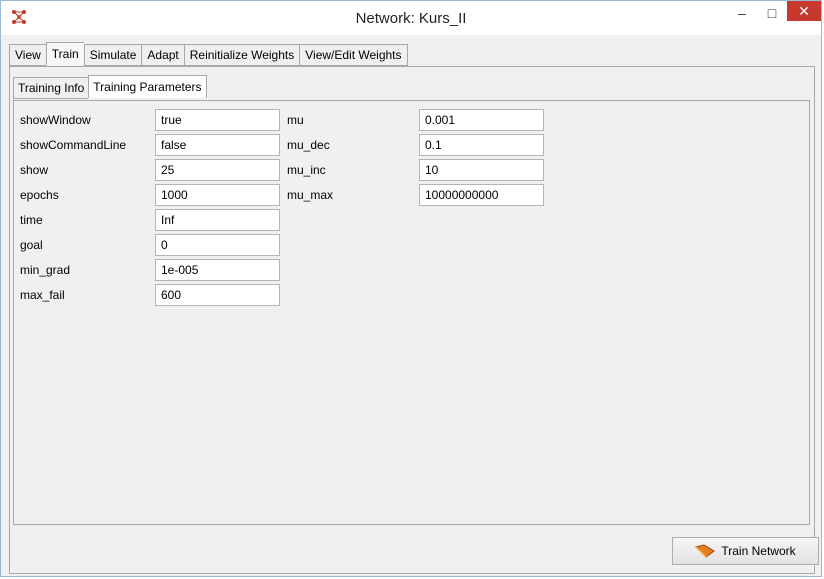 The image size is (824, 579). I want to click on tab-train: Train, so click(64, 53).